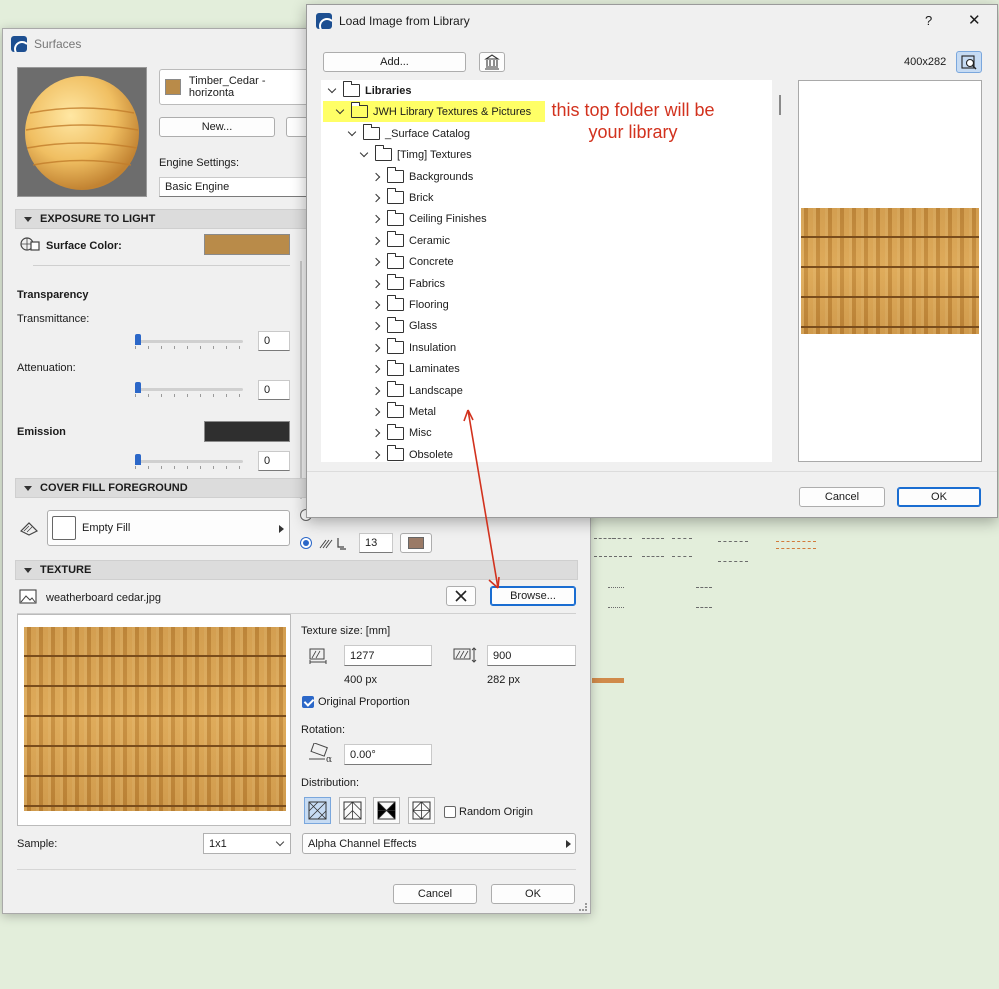 This screenshot has width=999, height=989. Describe the element at coordinates (421, 197) in the screenshot. I see `tree-label: Brick` at that location.